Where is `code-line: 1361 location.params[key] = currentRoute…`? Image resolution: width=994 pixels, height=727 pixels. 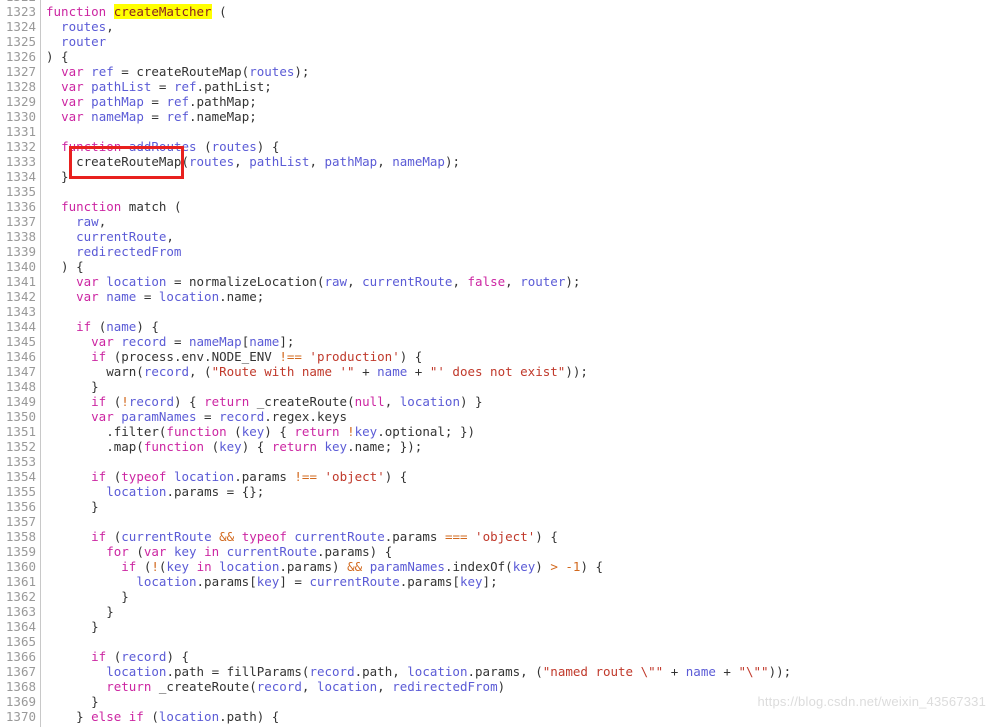 code-line: 1361 location.params[key] = currentRoute… is located at coordinates (497, 581).